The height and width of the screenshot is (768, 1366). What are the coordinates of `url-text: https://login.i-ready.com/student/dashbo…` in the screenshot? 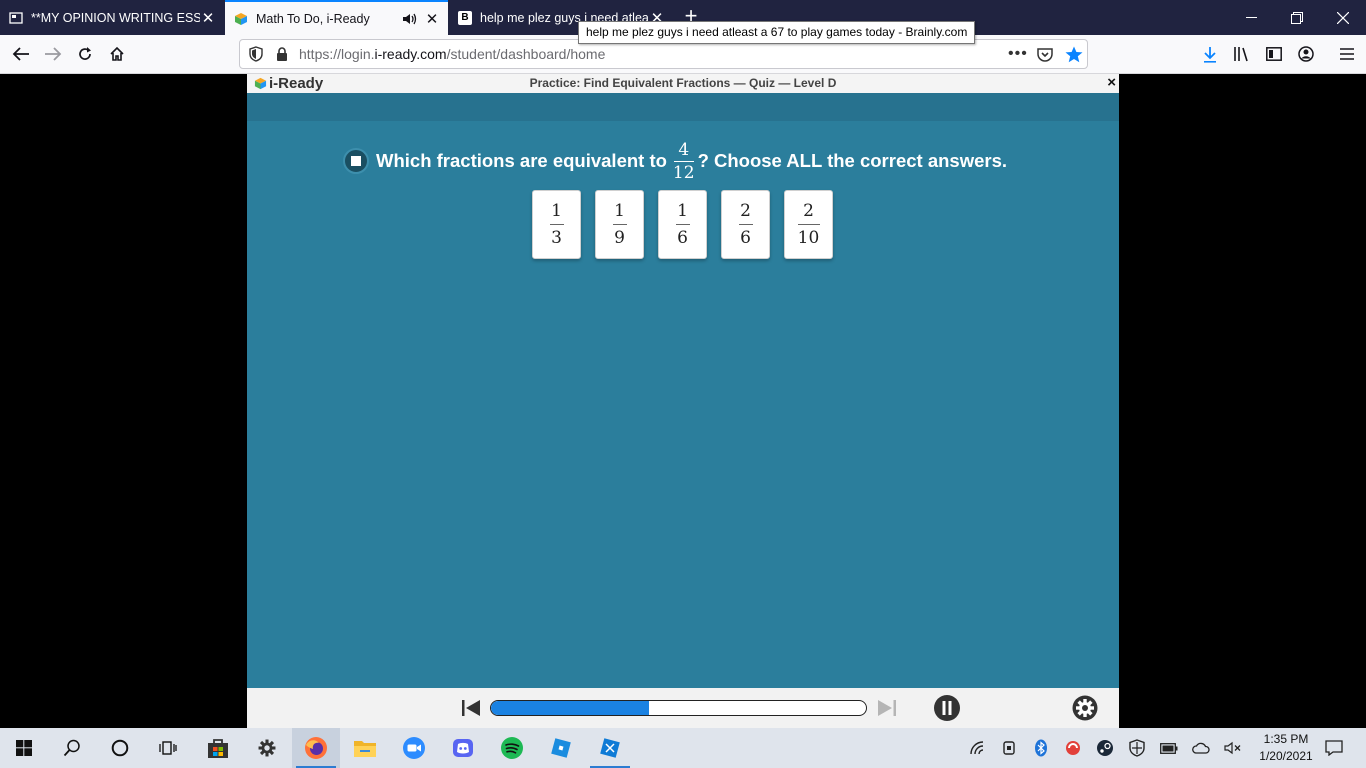 It's located at (452, 54).